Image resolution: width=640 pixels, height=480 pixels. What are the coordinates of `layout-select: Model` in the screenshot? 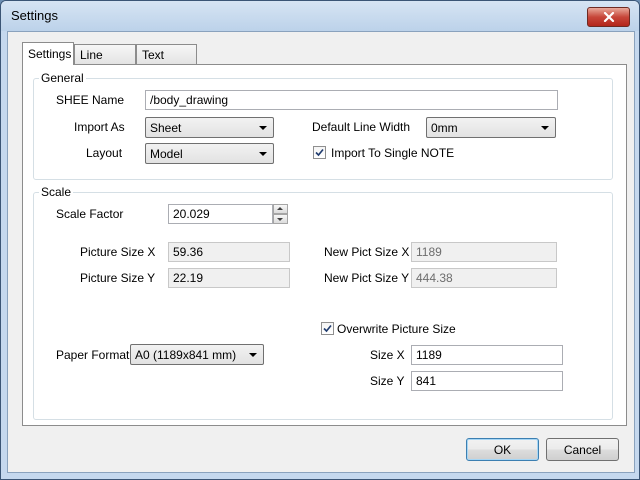 It's located at (209, 153).